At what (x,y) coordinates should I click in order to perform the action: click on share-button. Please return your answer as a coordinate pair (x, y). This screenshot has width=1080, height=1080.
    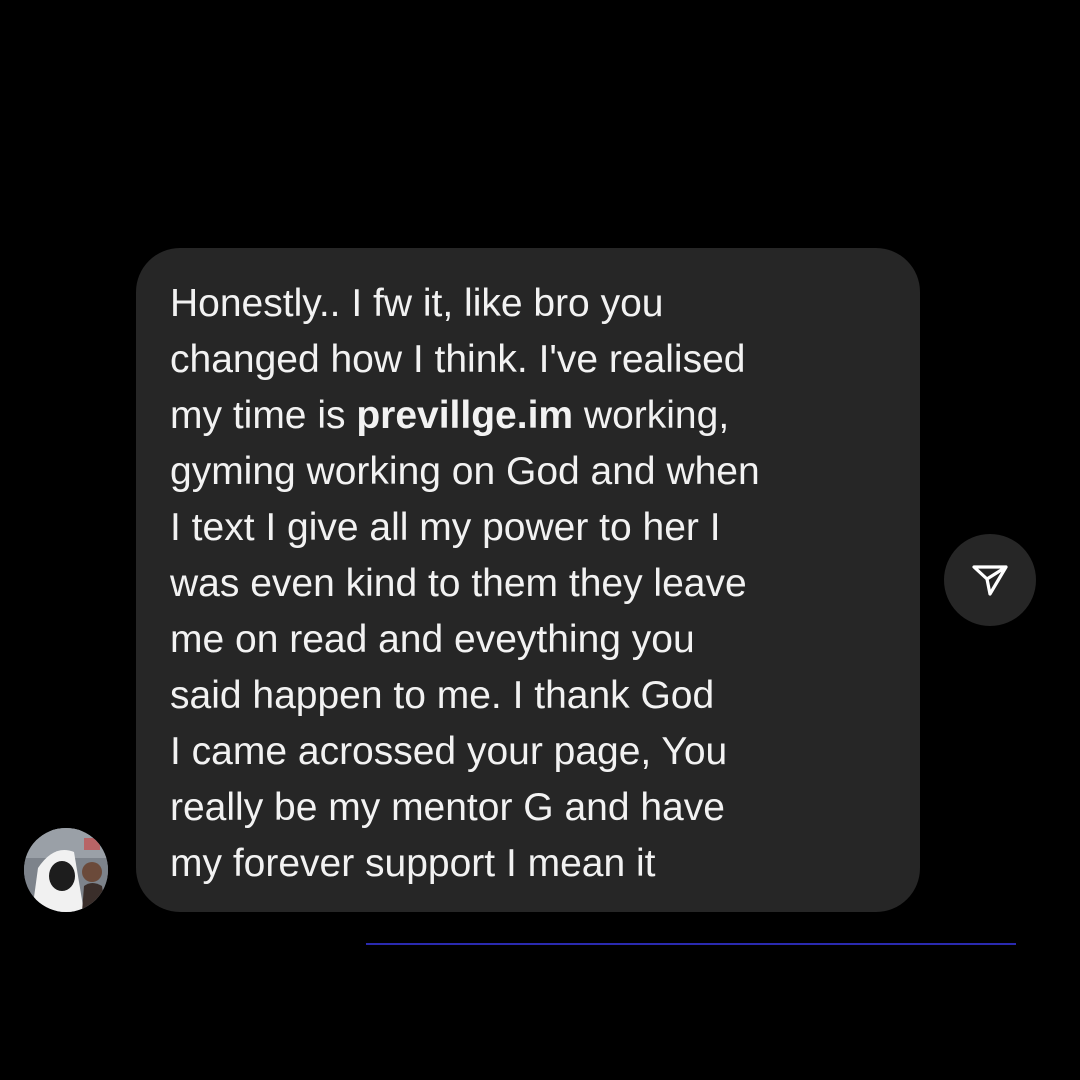
    Looking at the image, I should click on (990, 580).